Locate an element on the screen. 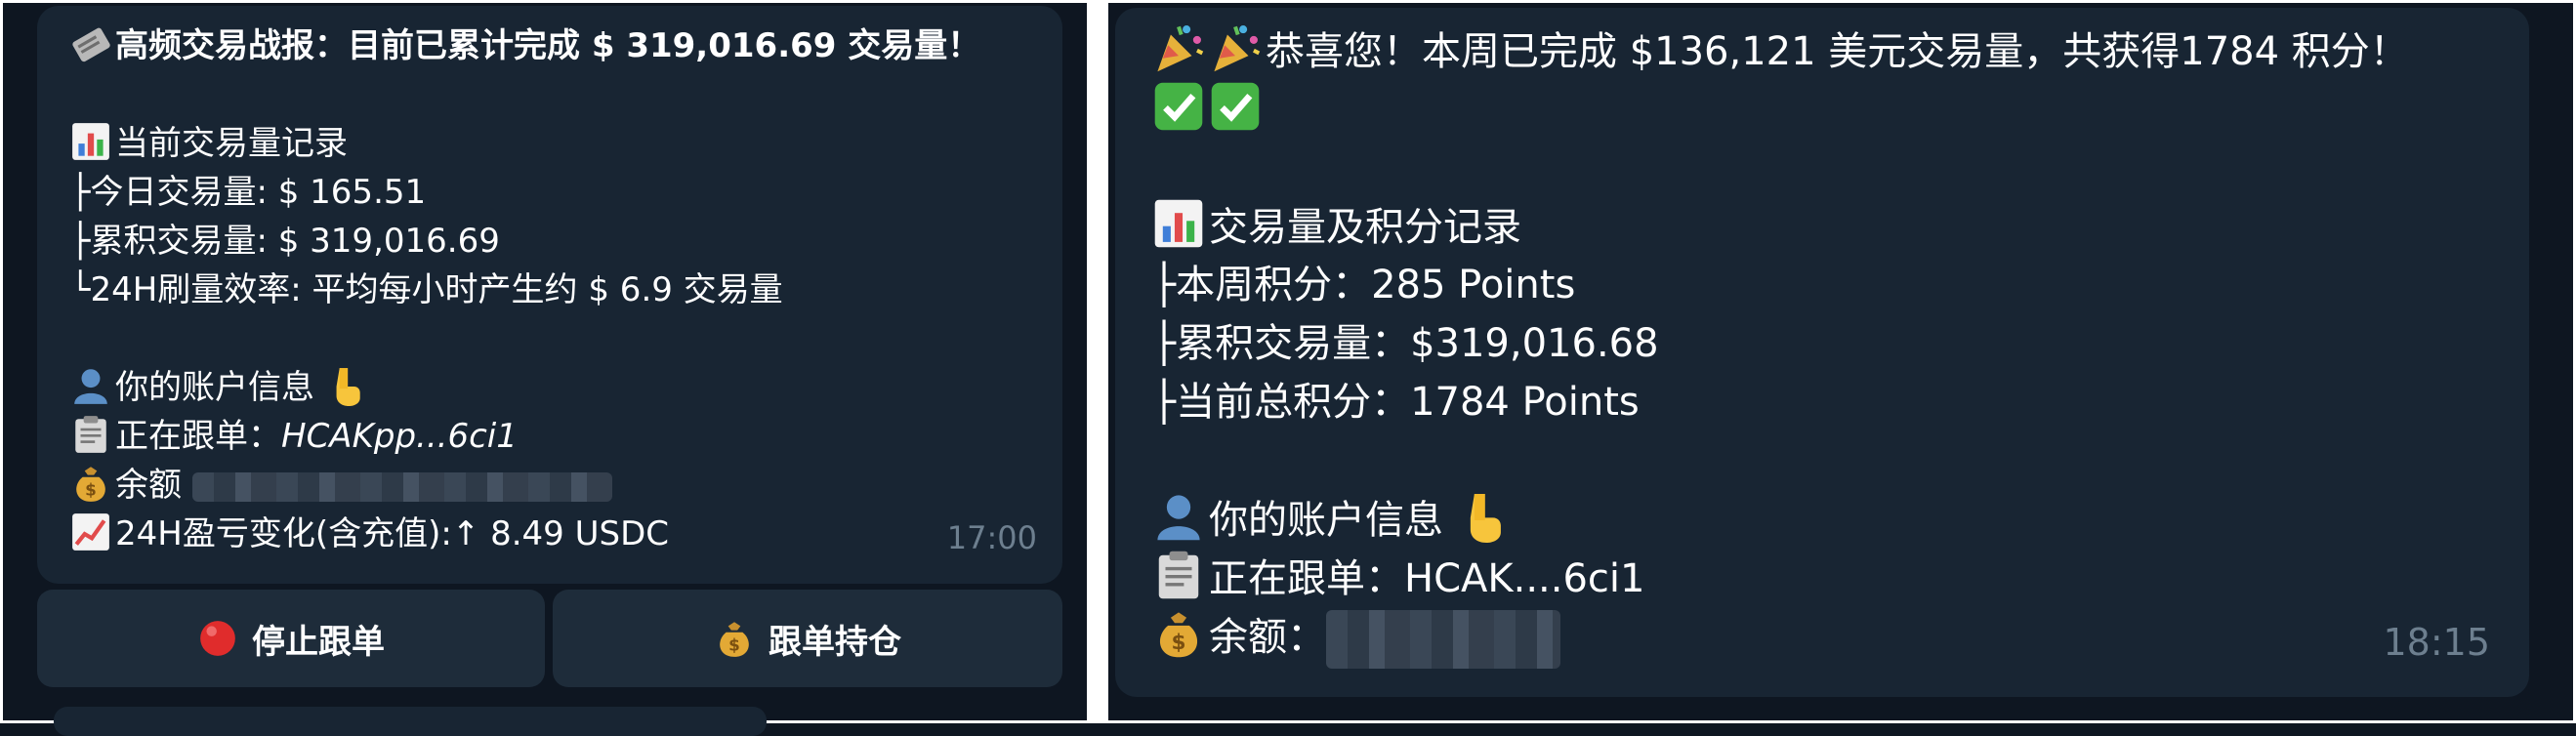  right-cumulative-volume: ├累积交易量：$319,016.68 is located at coordinates (1405, 343).